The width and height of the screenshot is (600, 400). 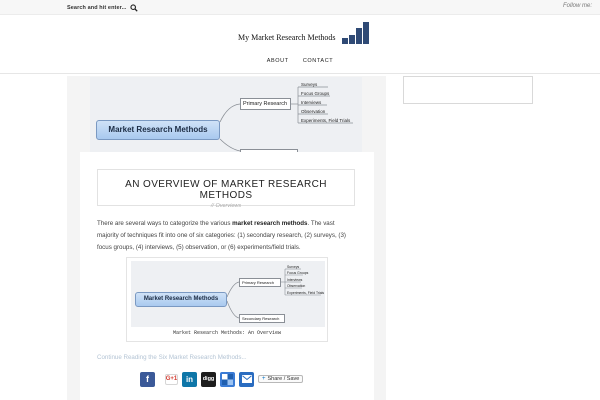 What do you see at coordinates (265, 104) in the screenshot?
I see `diagram-branch-node: Primary Research` at bounding box center [265, 104].